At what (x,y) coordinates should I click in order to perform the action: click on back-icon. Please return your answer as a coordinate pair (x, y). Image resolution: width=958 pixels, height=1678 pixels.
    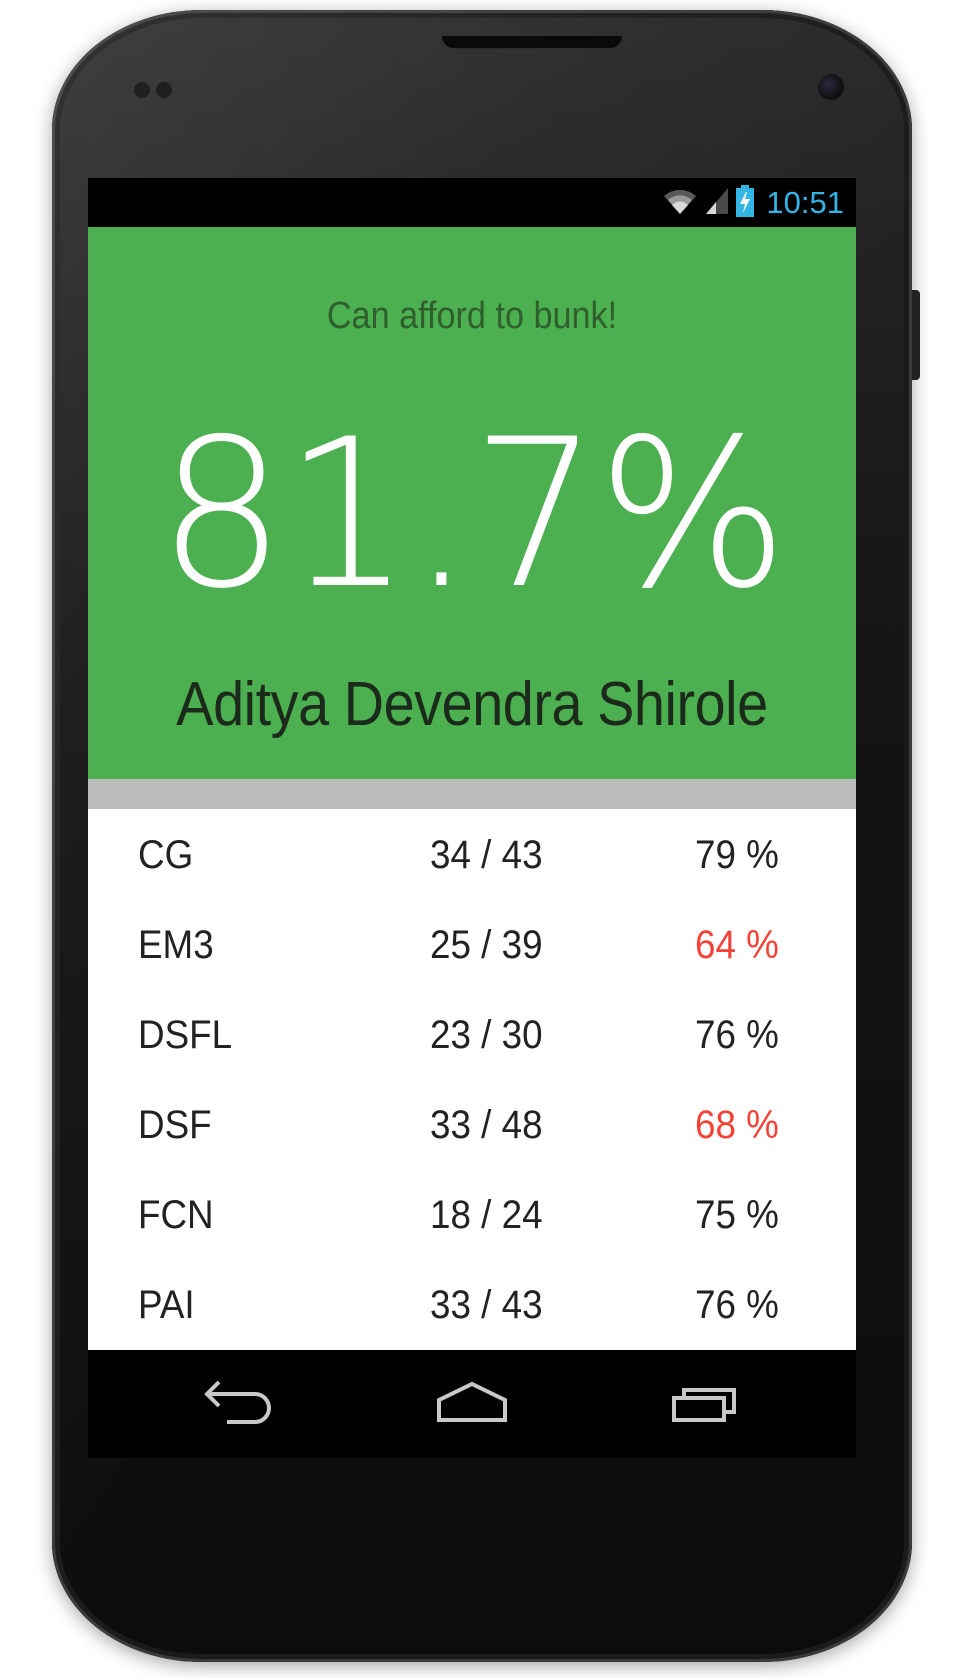
    Looking at the image, I should click on (238, 1404).